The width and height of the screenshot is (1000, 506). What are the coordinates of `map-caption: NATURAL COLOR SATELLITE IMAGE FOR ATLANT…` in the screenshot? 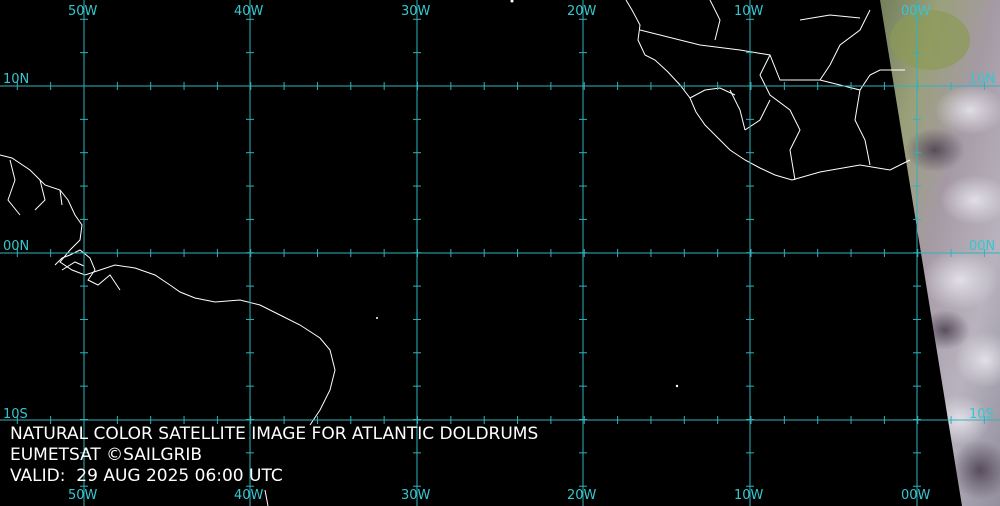 It's located at (274, 455).